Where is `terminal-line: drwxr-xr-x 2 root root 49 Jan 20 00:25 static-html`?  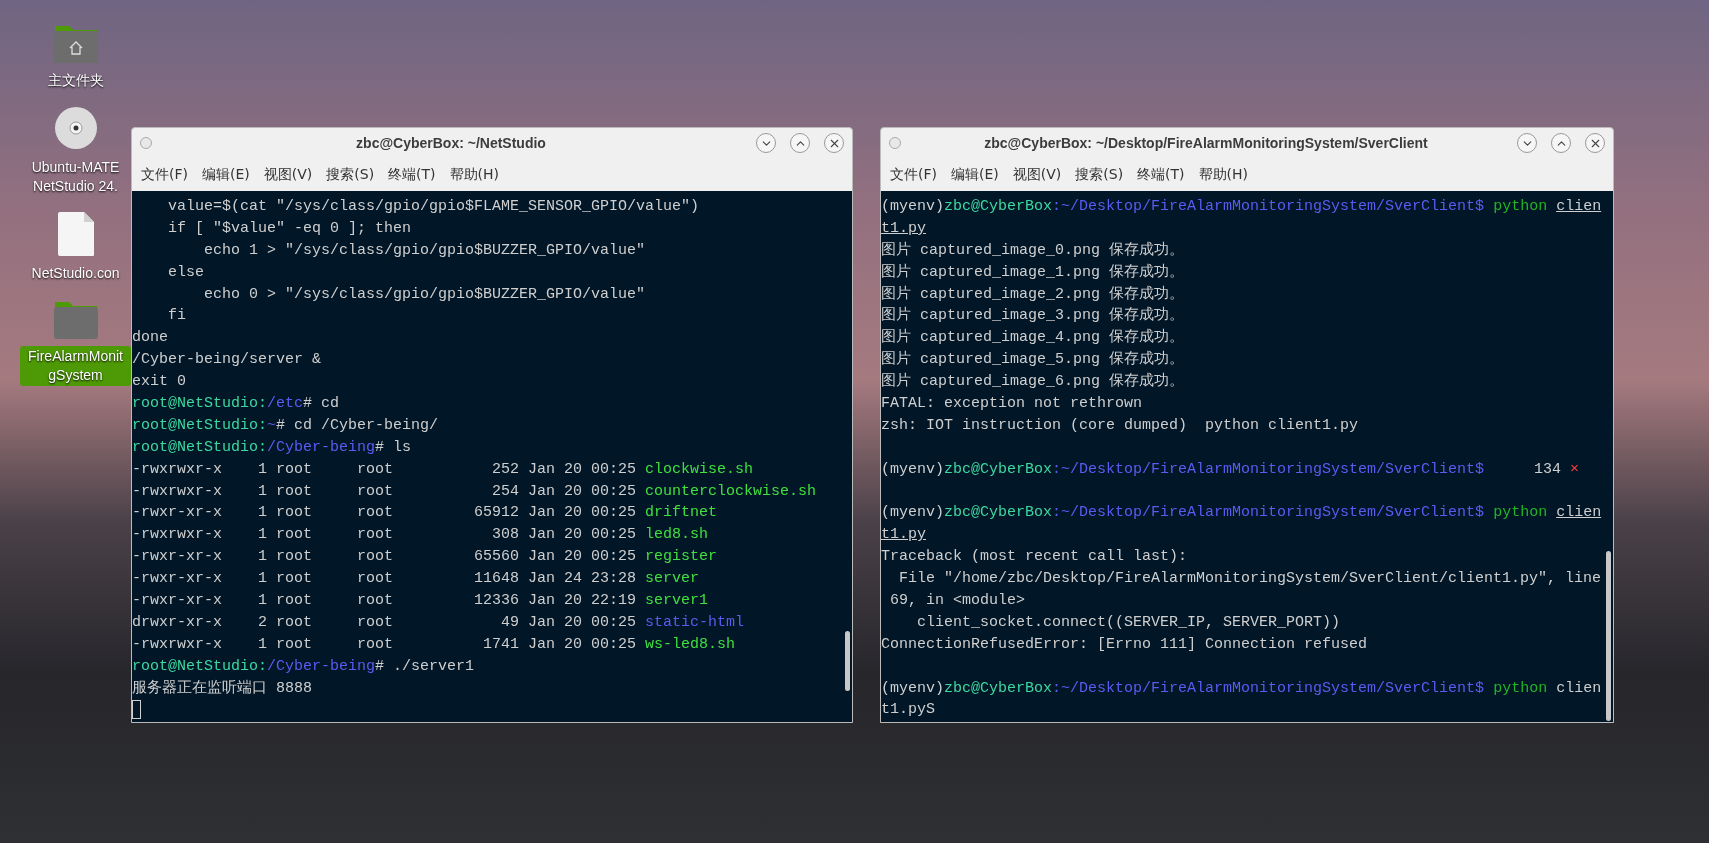
terminal-line: drwxr-xr-x 2 root root 49 Jan 20 00:25 static-html is located at coordinates (438, 622).